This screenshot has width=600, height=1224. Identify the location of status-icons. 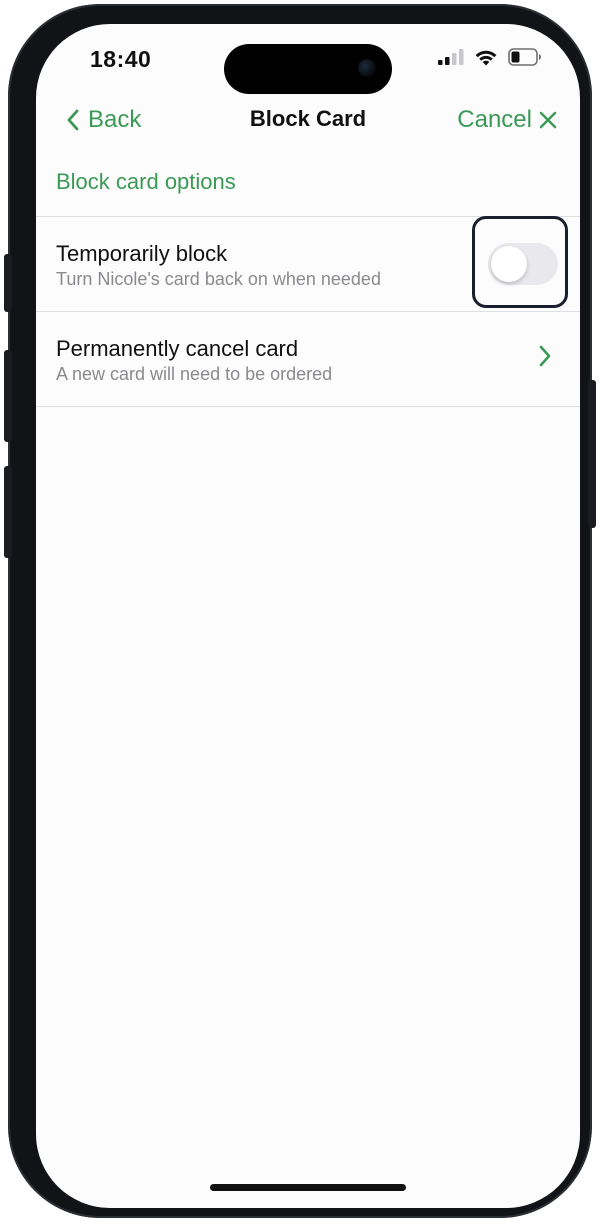
(490, 57).